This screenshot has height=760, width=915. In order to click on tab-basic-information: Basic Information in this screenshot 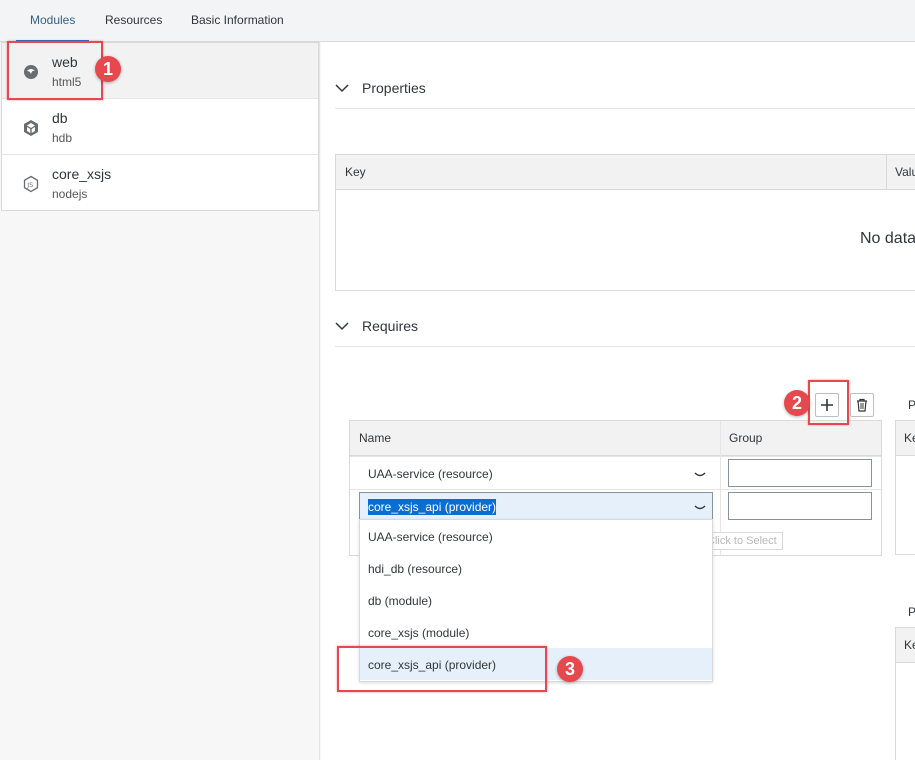, I will do `click(237, 20)`.